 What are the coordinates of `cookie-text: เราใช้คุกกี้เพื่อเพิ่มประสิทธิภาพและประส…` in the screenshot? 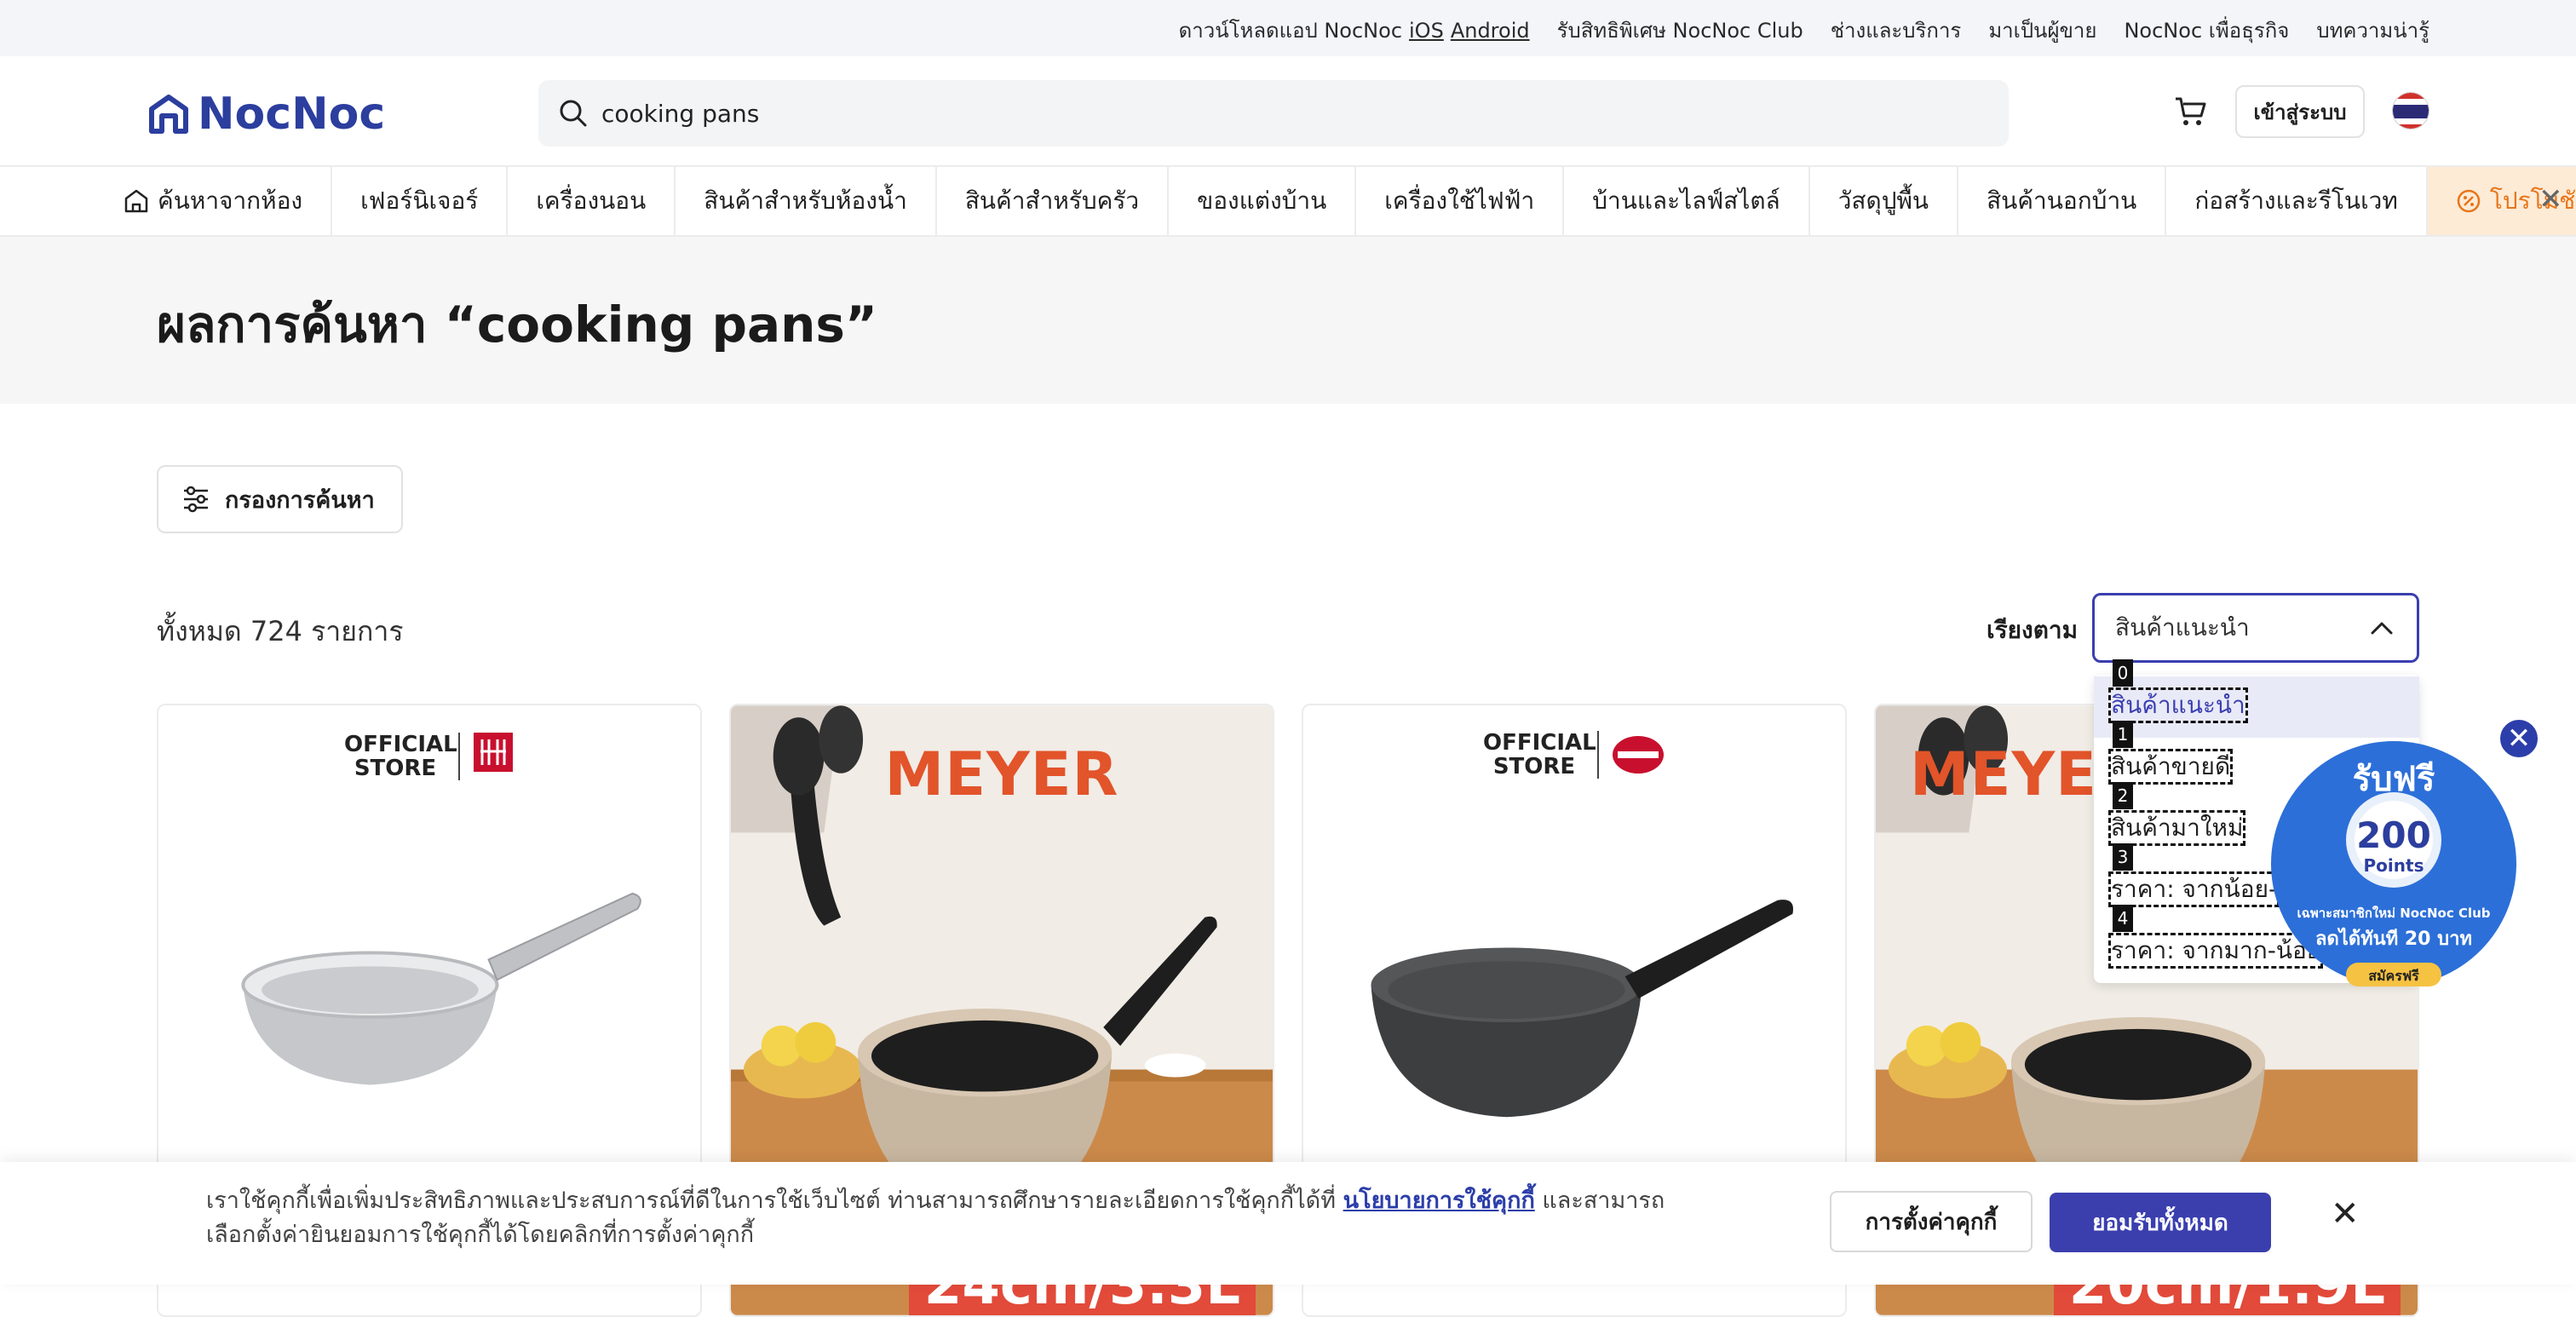 It's located at (936, 1218).